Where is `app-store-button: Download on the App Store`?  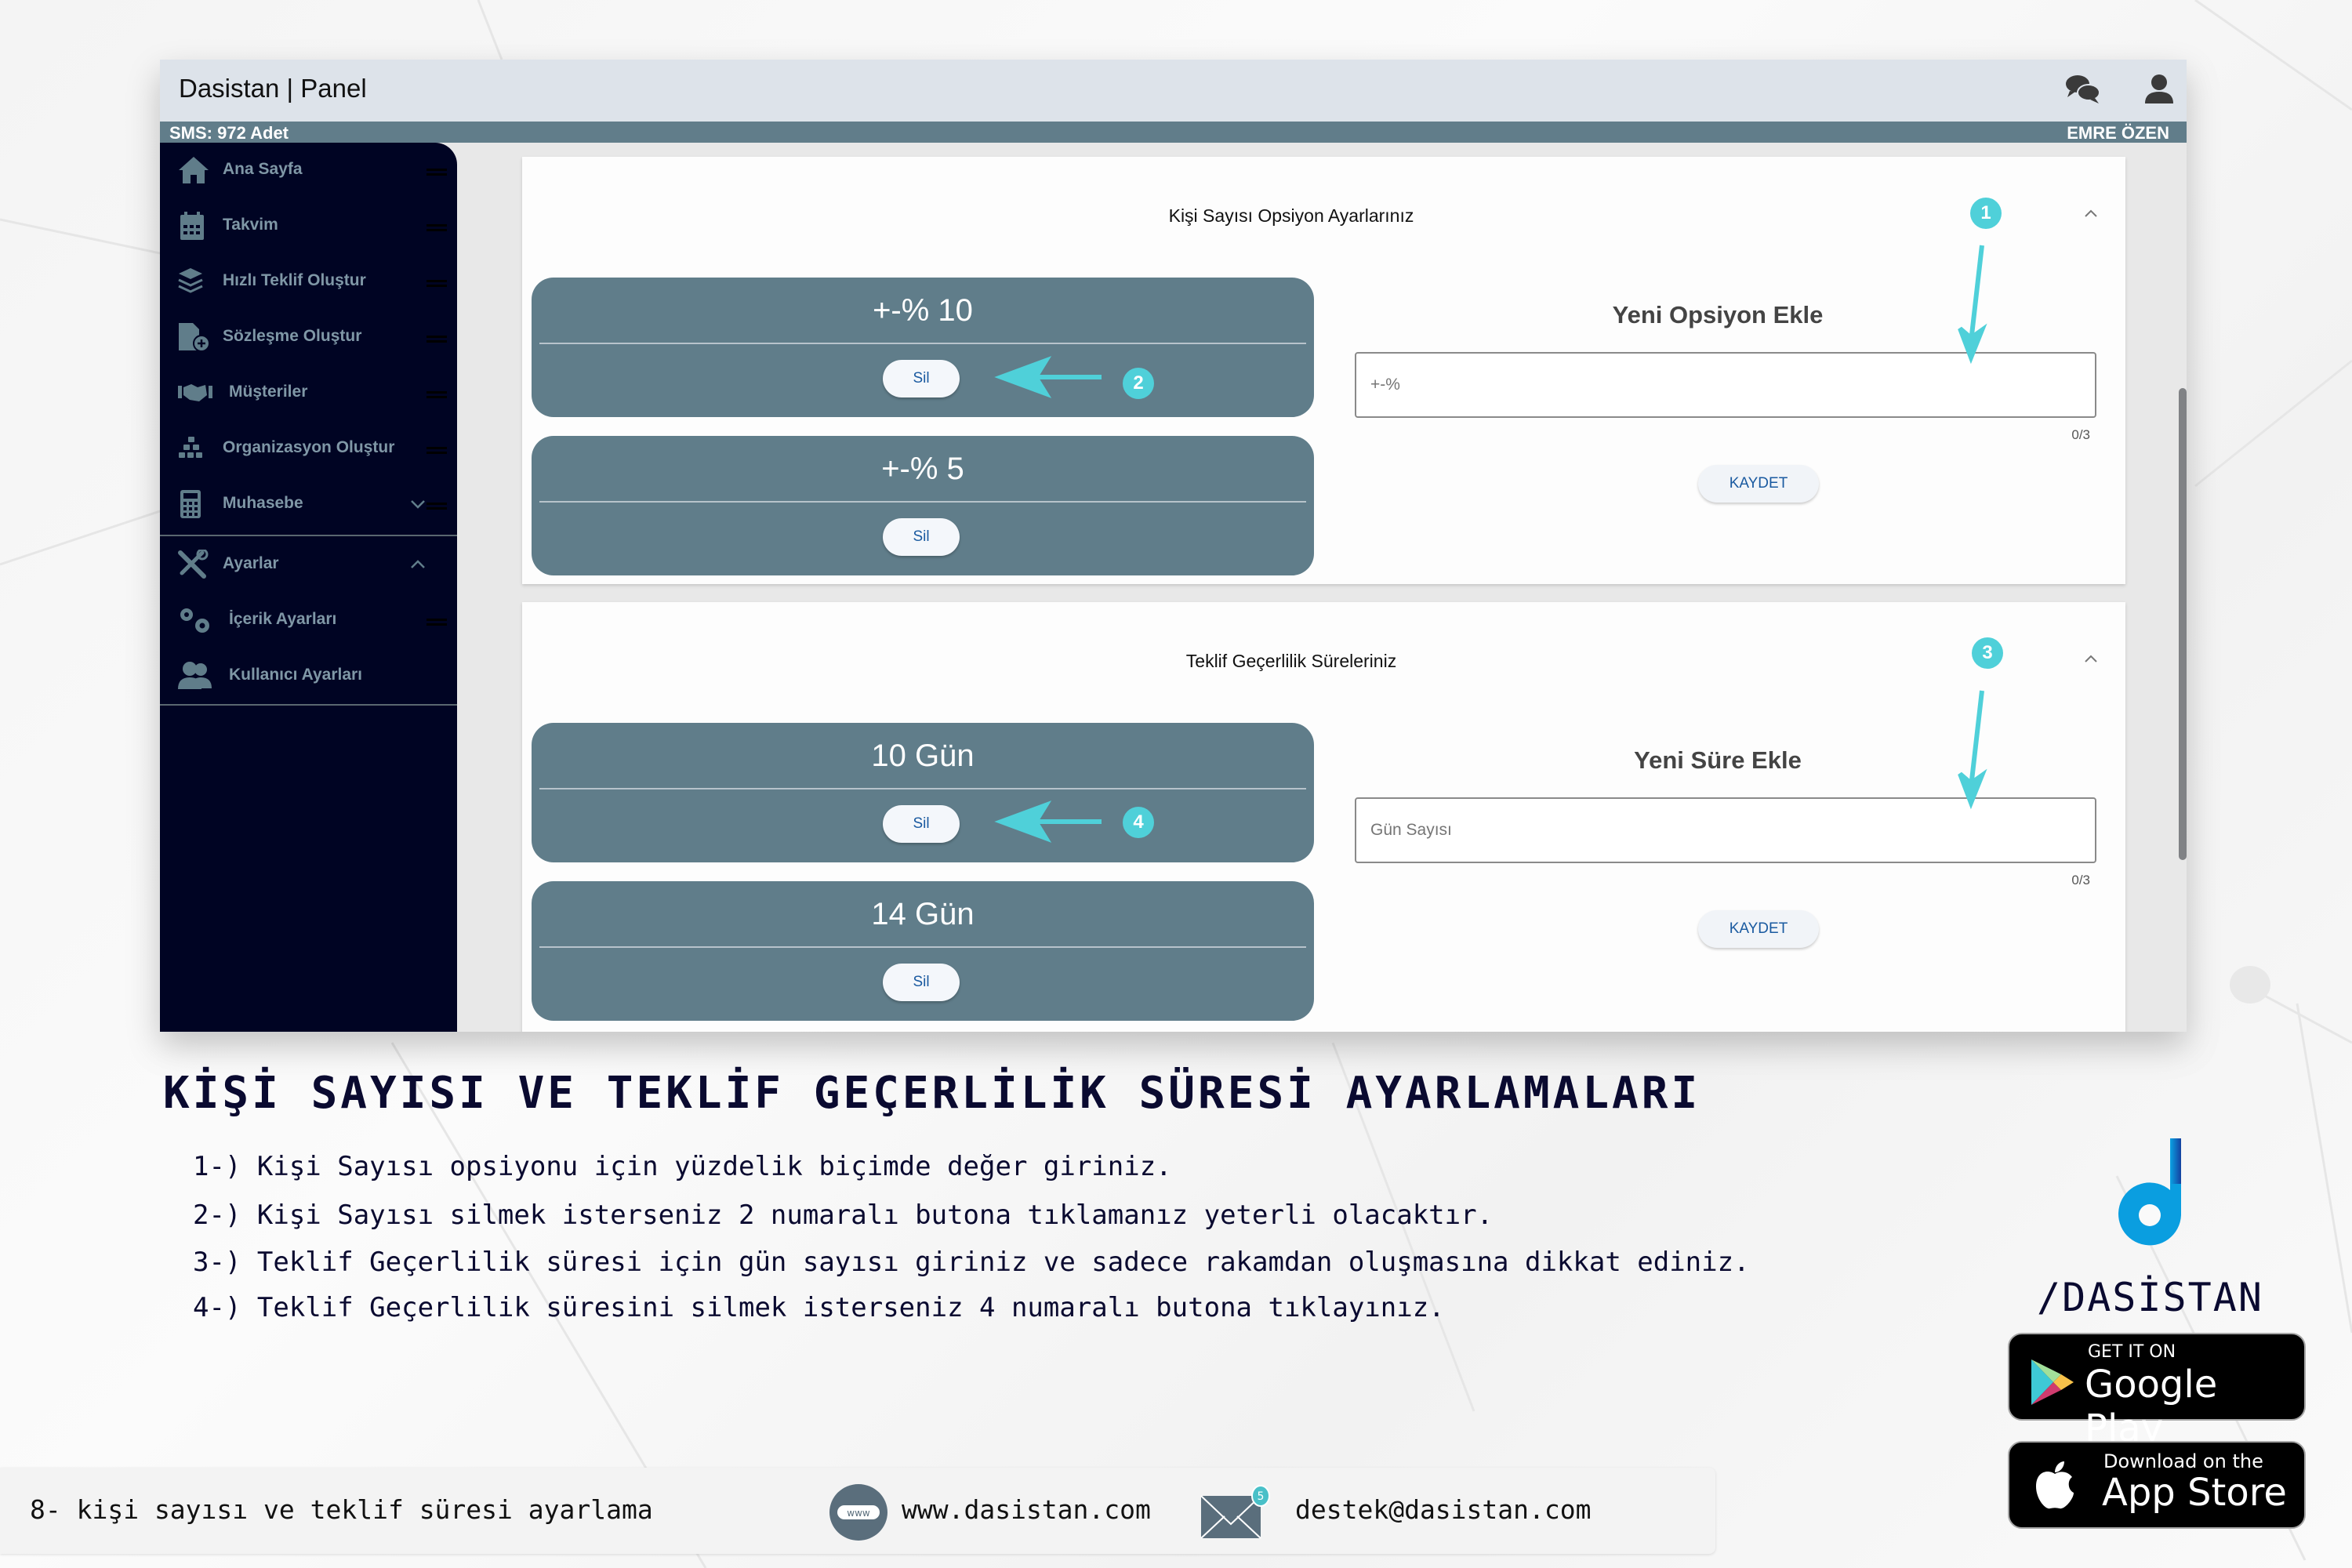
app-store-button: Download on the App Store is located at coordinates (2157, 1485).